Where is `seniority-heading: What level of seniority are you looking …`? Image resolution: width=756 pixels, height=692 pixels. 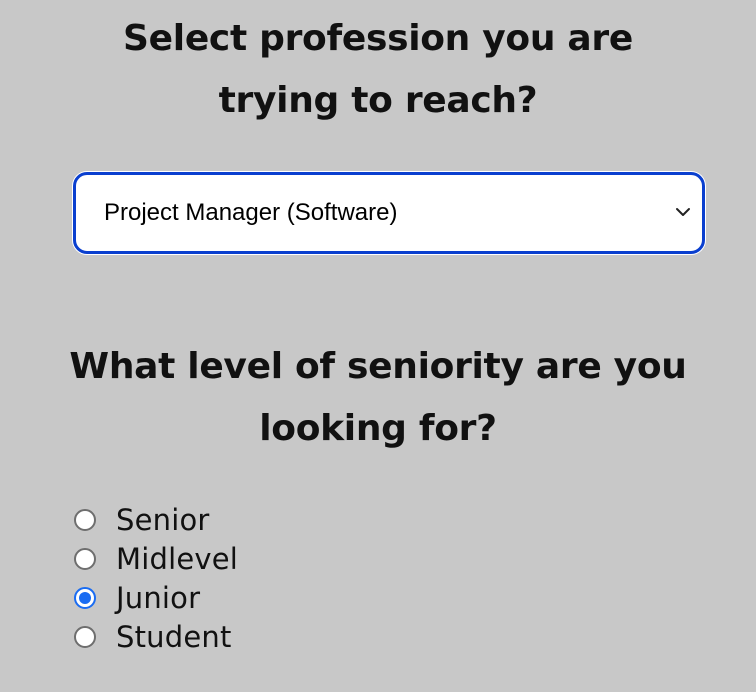
seniority-heading: What level of seniority are you looking … is located at coordinates (378, 397).